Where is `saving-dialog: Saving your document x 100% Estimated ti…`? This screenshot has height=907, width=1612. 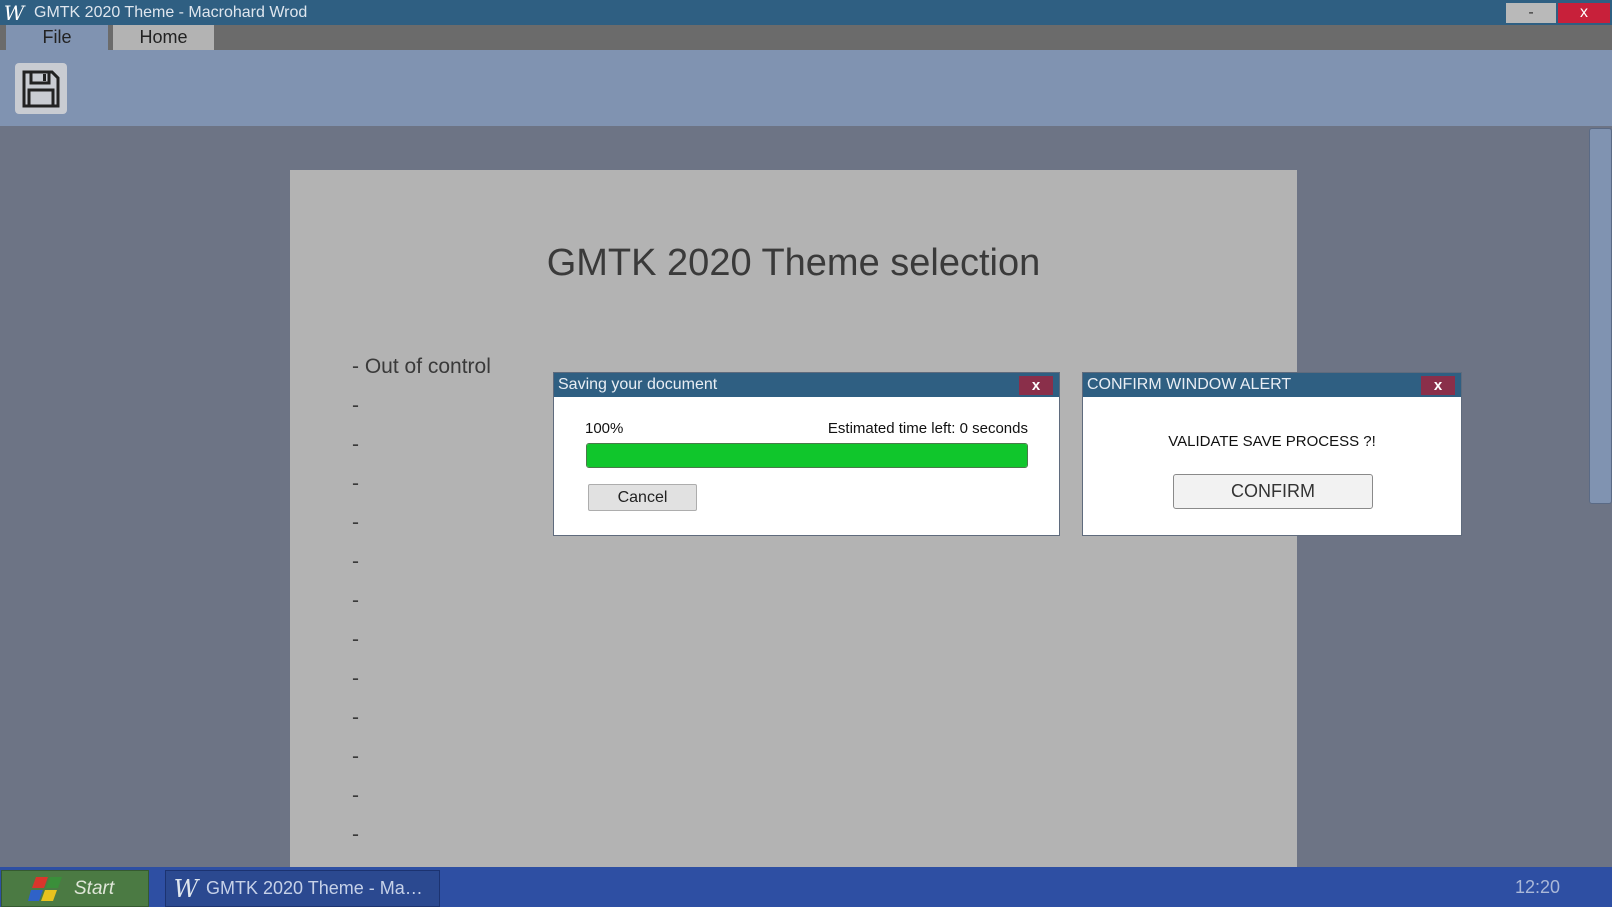
saving-dialog: Saving your document x 100% Estimated ti… is located at coordinates (806, 454).